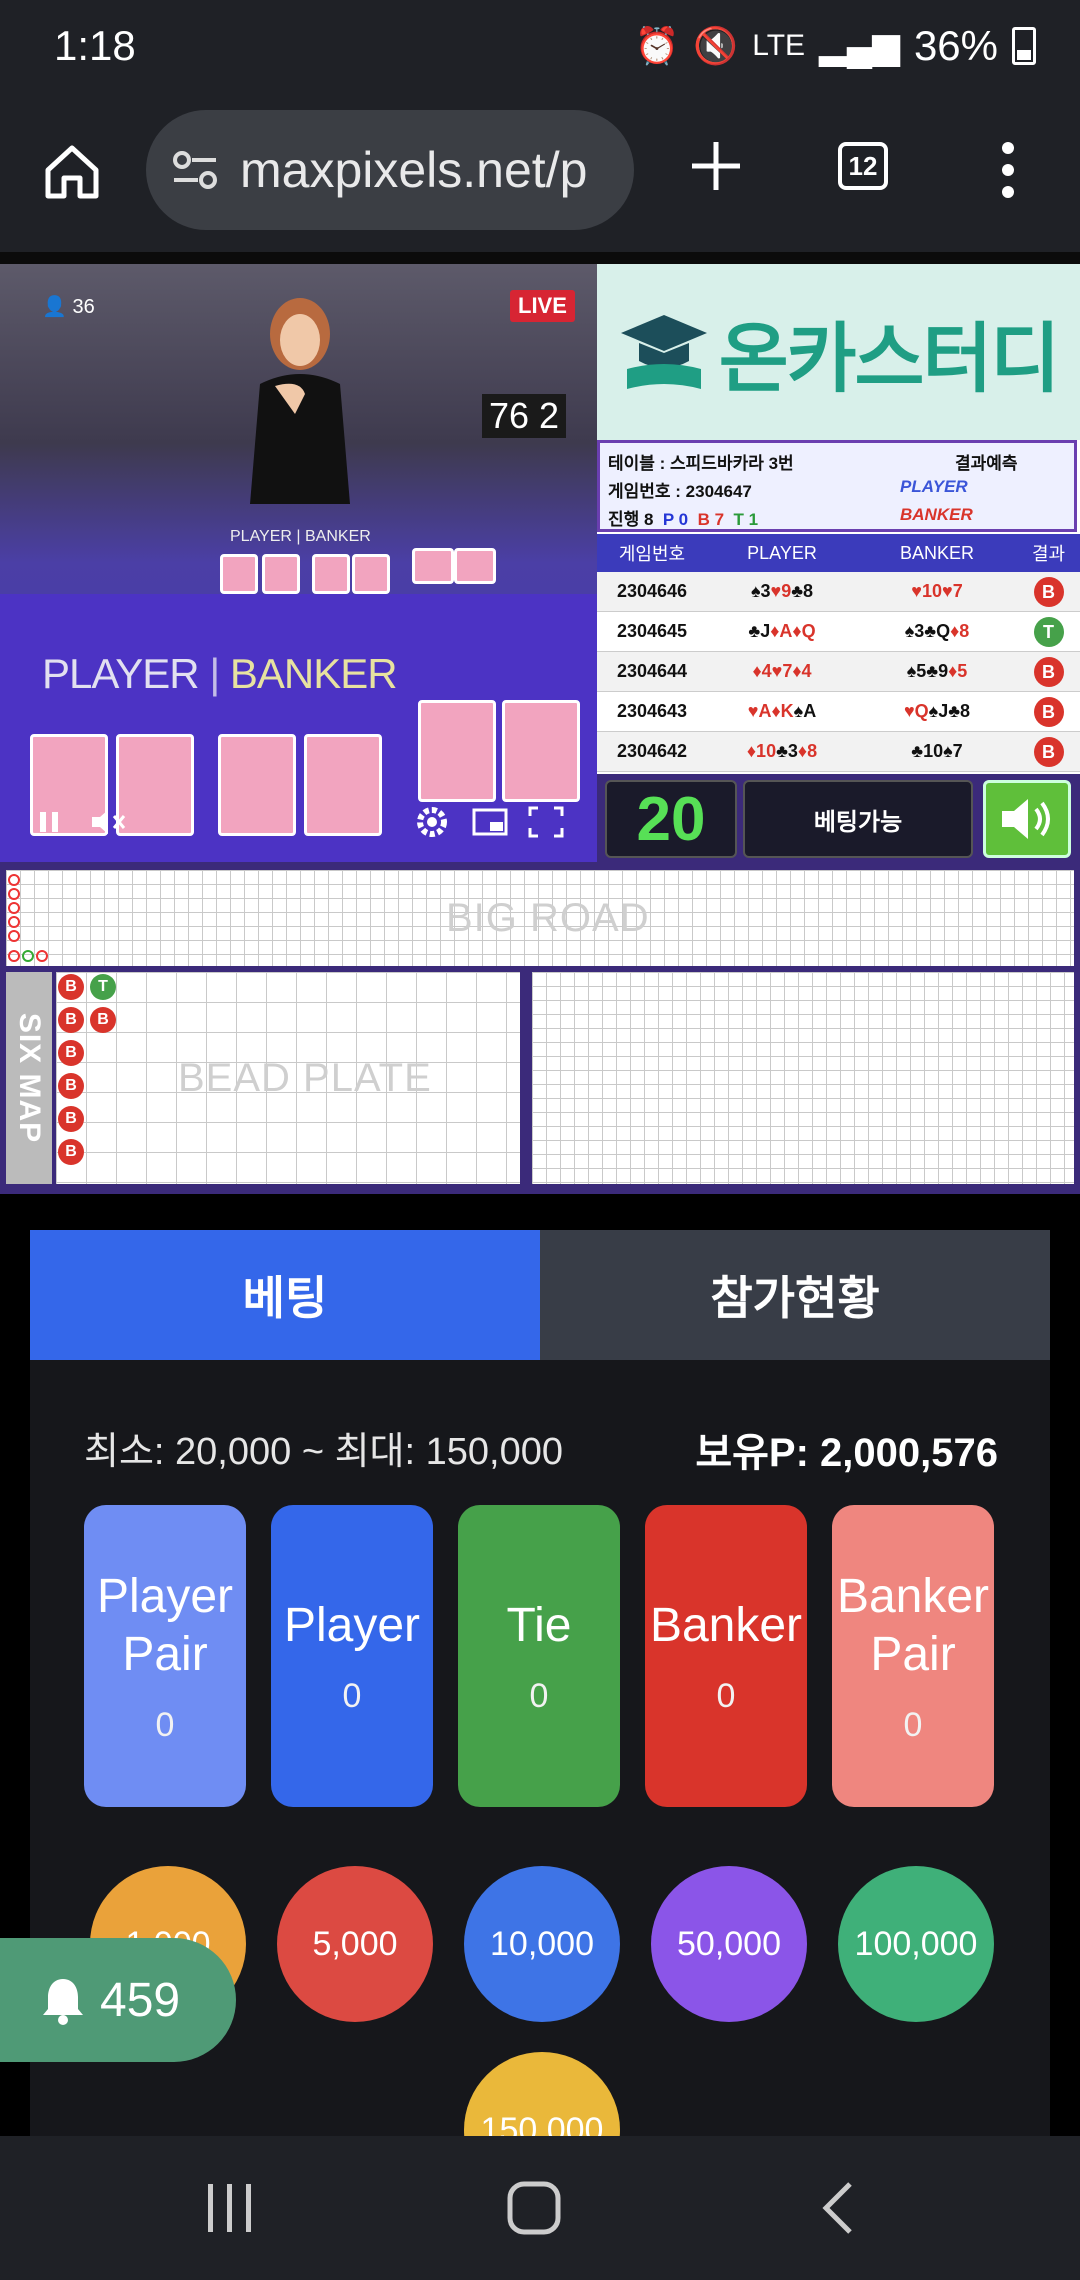 The width and height of the screenshot is (1080, 2280). What do you see at coordinates (72, 172) in the screenshot?
I see `home-icon` at bounding box center [72, 172].